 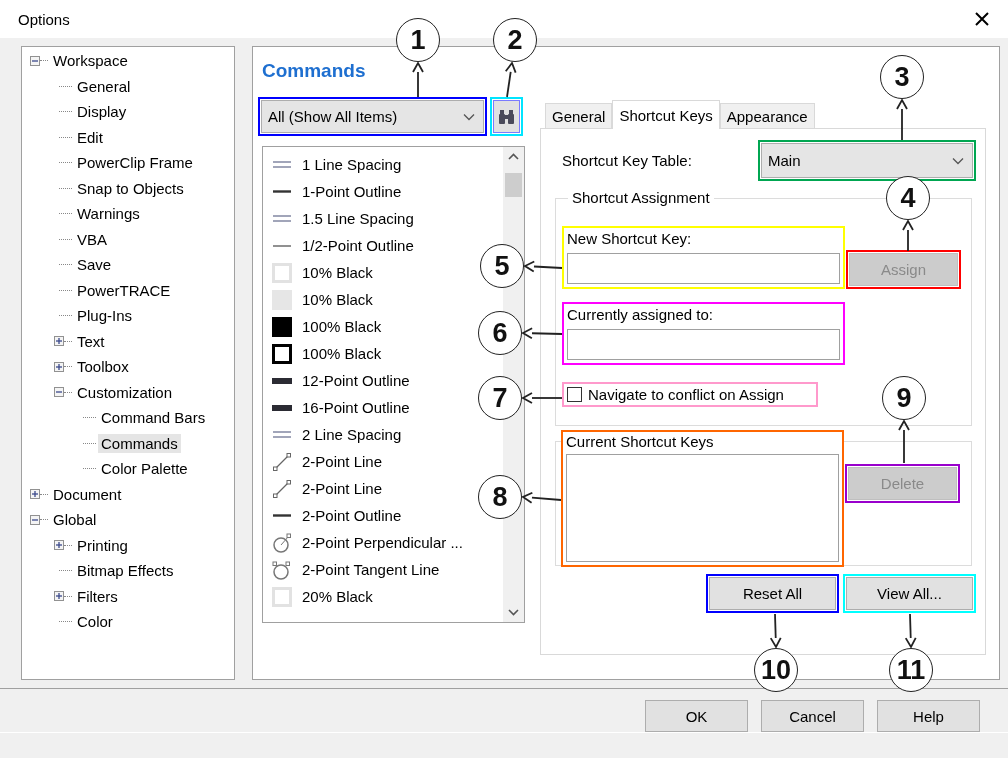 What do you see at coordinates (352, 434) in the screenshot?
I see `list-item: 2 Line Spacing` at bounding box center [352, 434].